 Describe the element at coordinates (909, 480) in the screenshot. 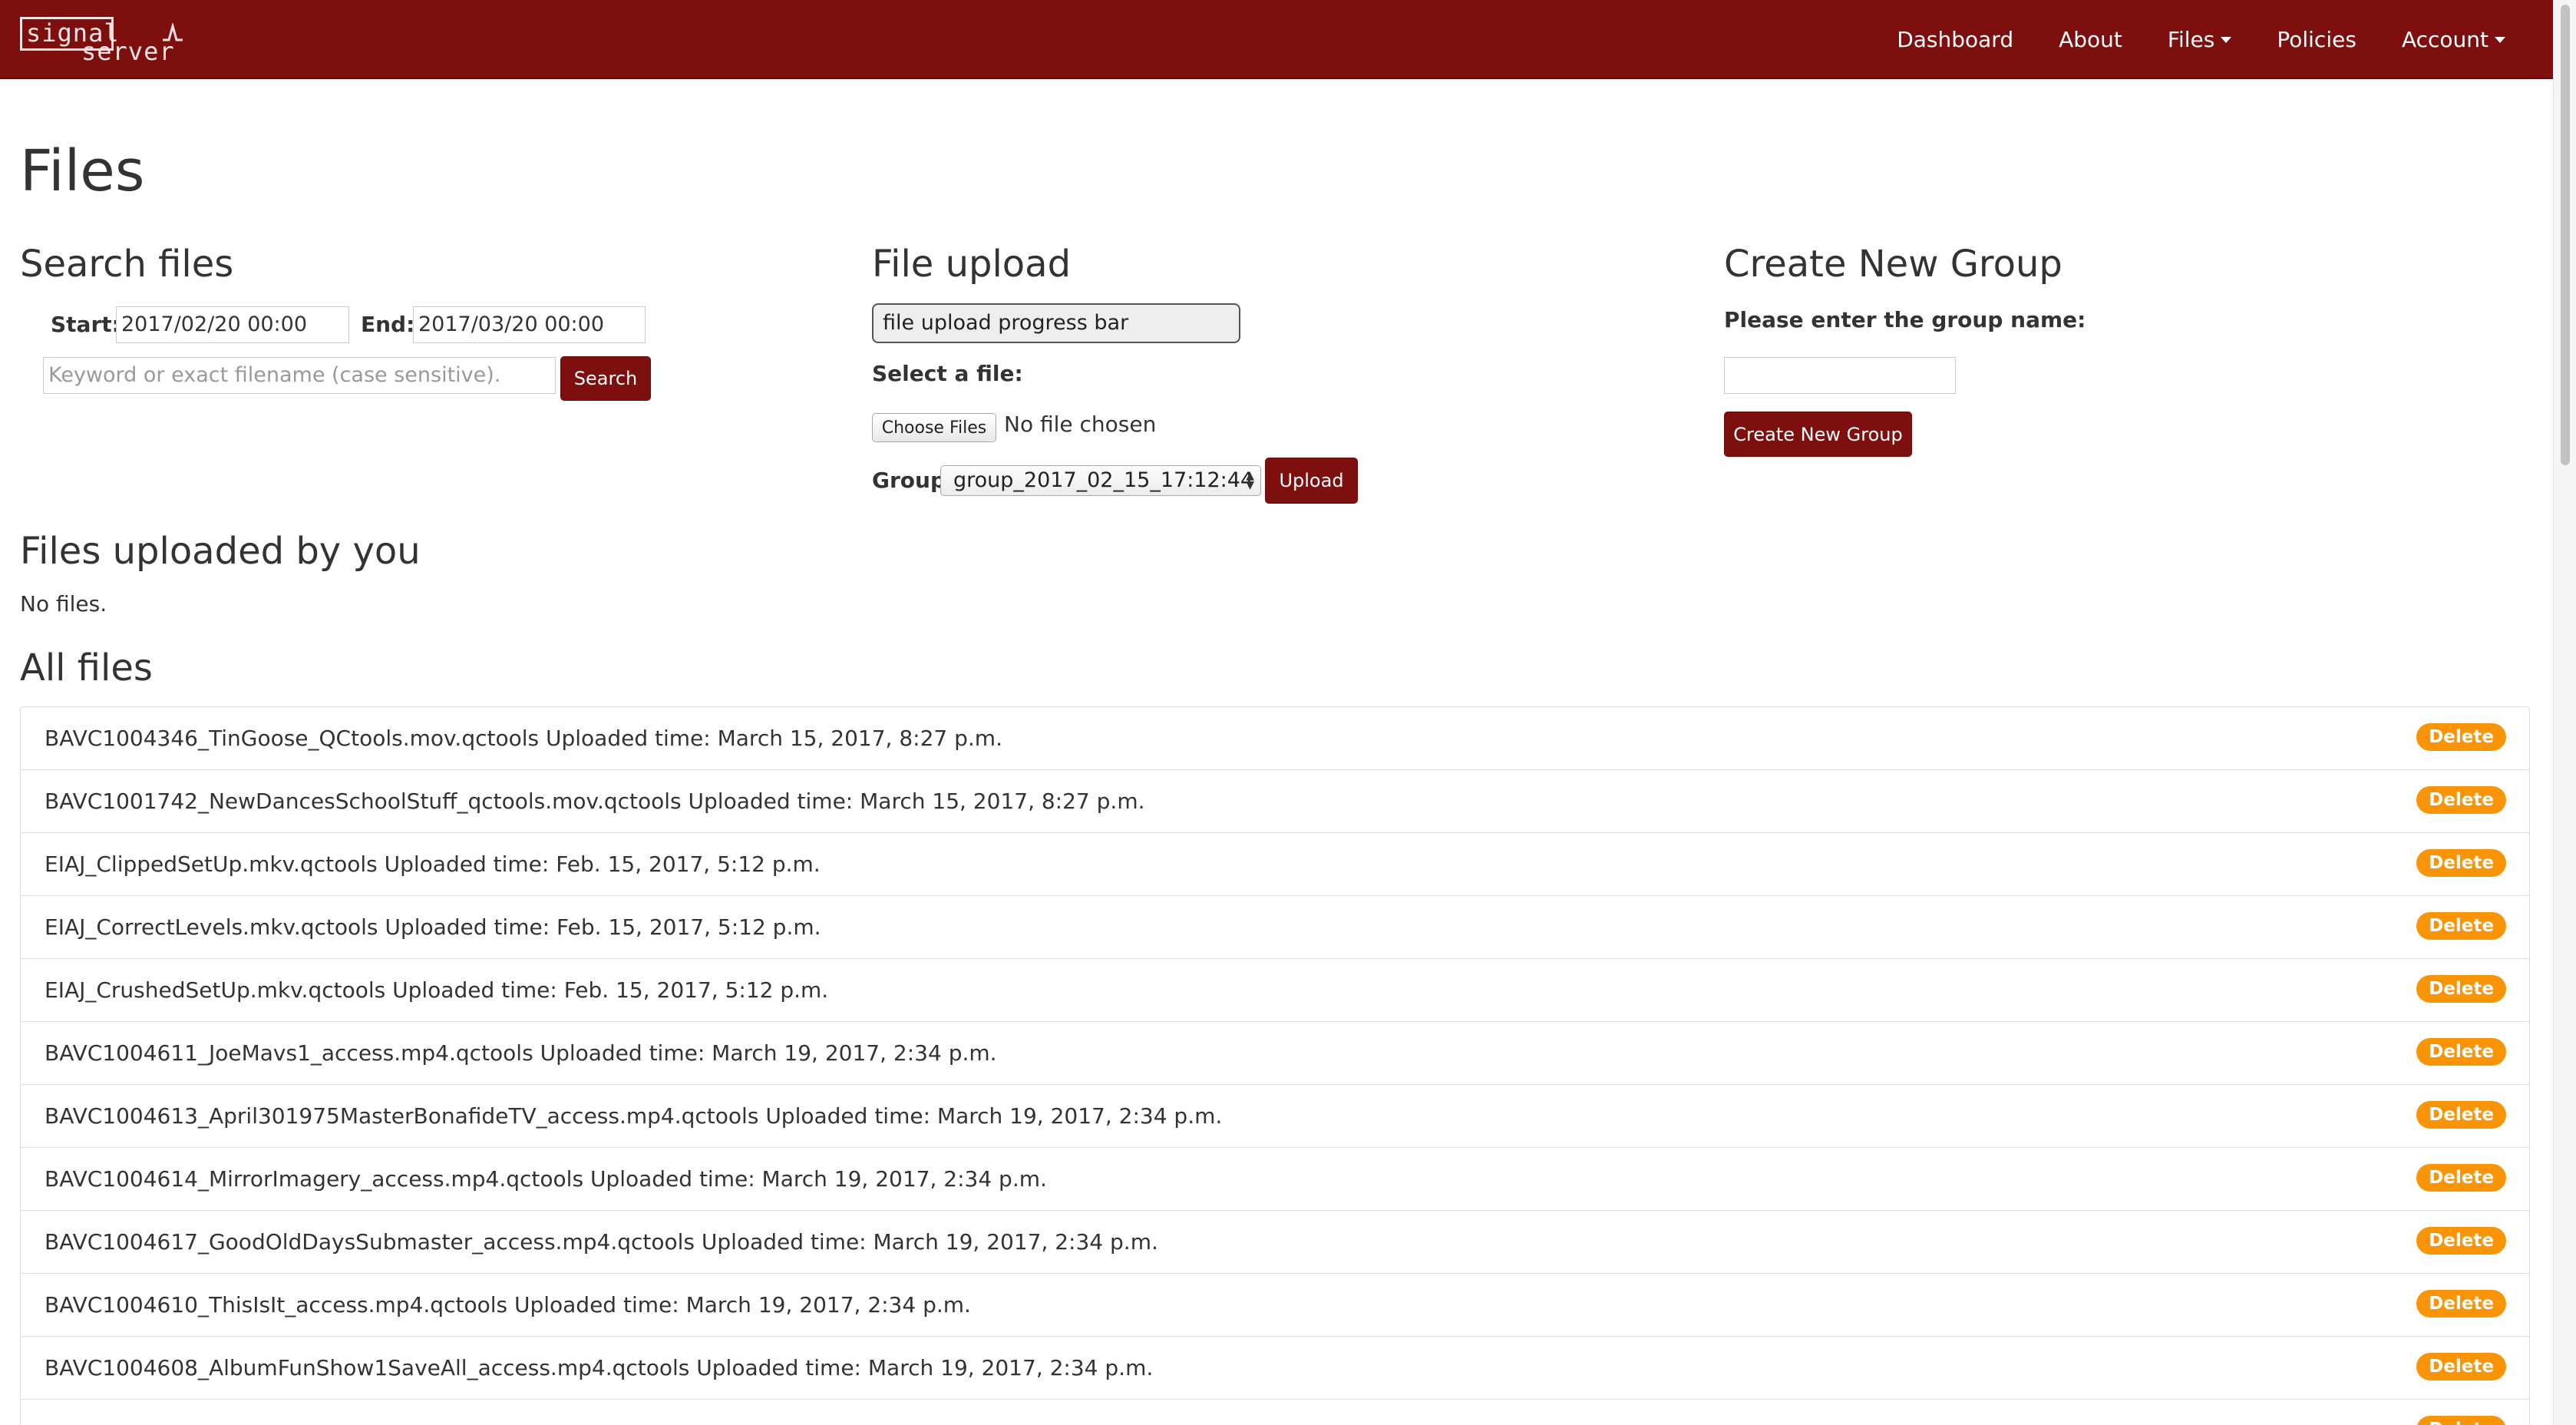

I see `group-label: Group` at that location.